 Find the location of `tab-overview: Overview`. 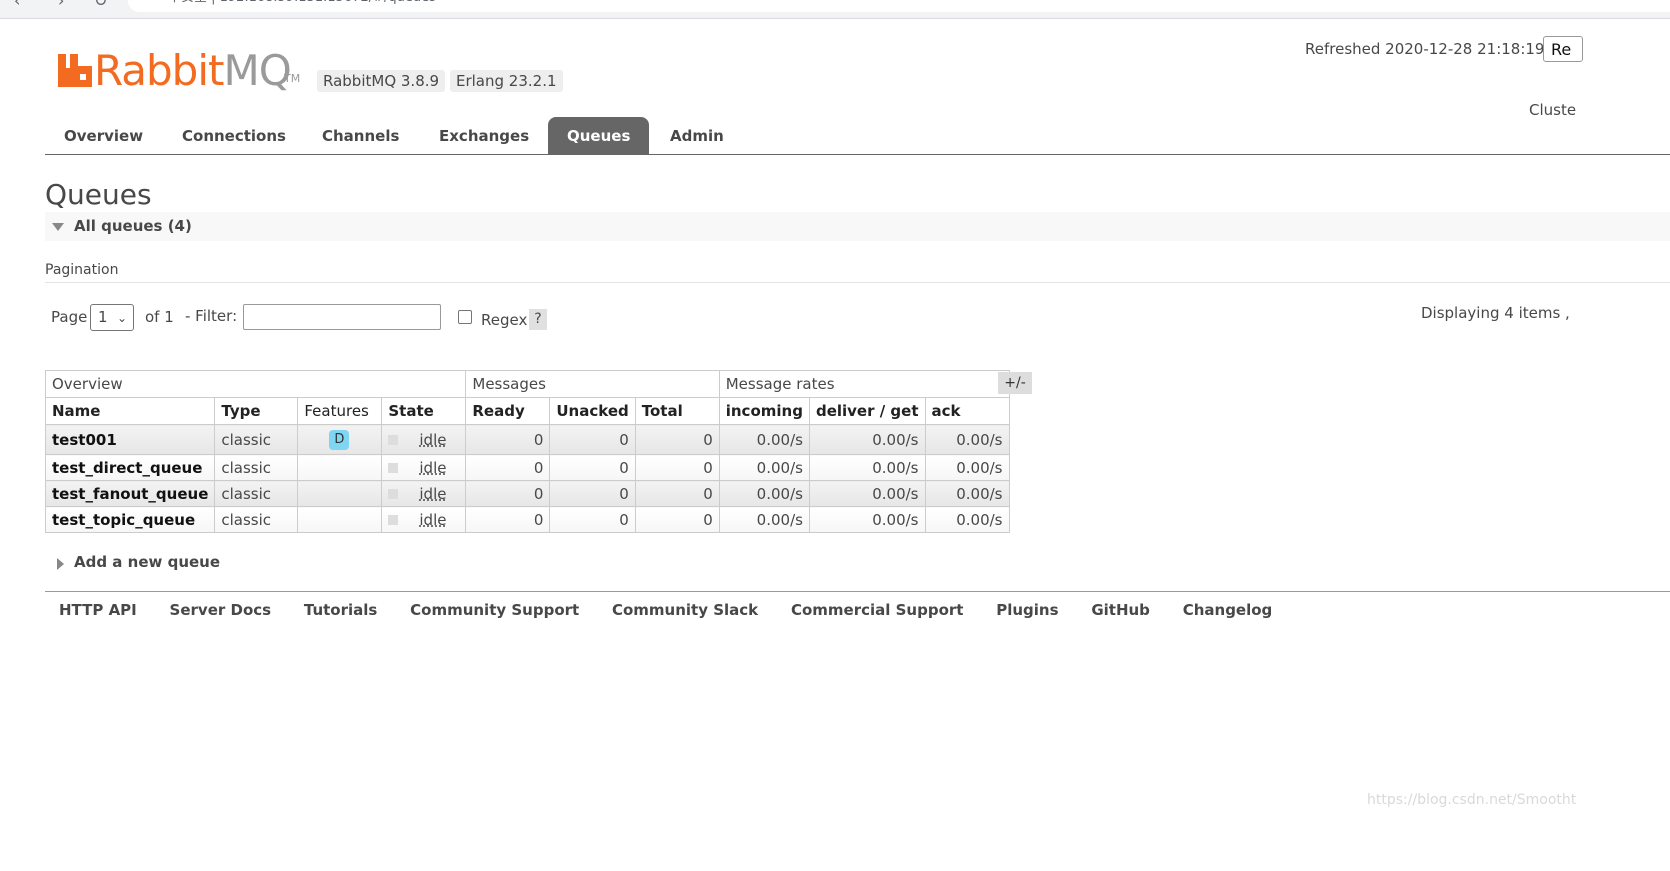

tab-overview: Overview is located at coordinates (103, 135).